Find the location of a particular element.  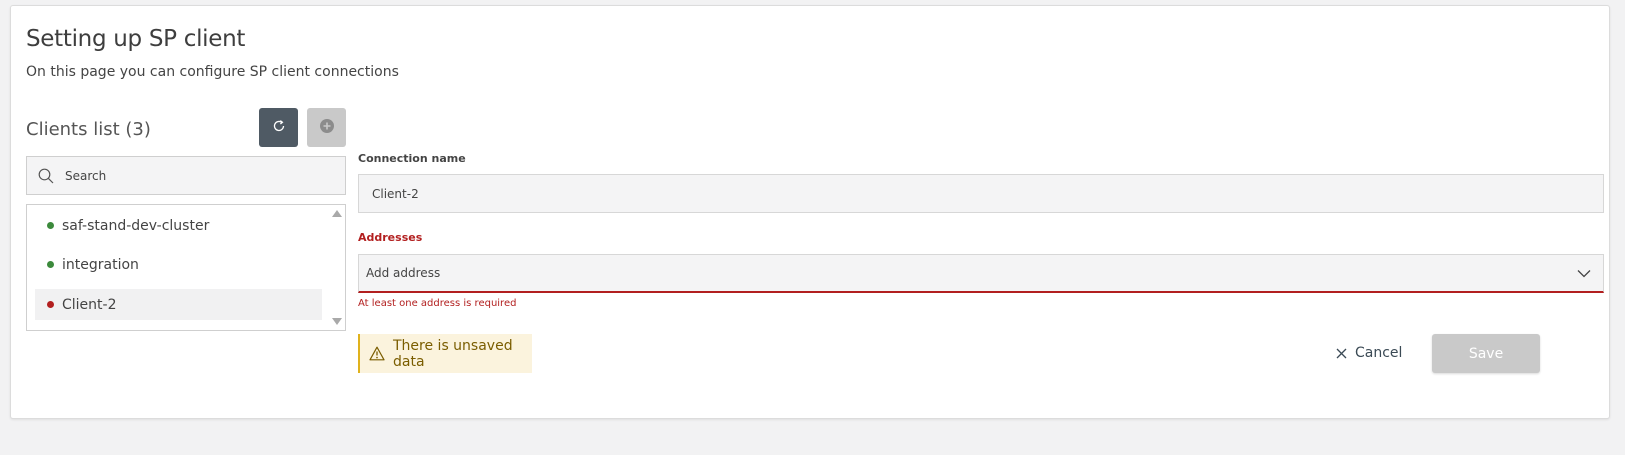

warning-text: There is unsaved data is located at coordinates (453, 353).